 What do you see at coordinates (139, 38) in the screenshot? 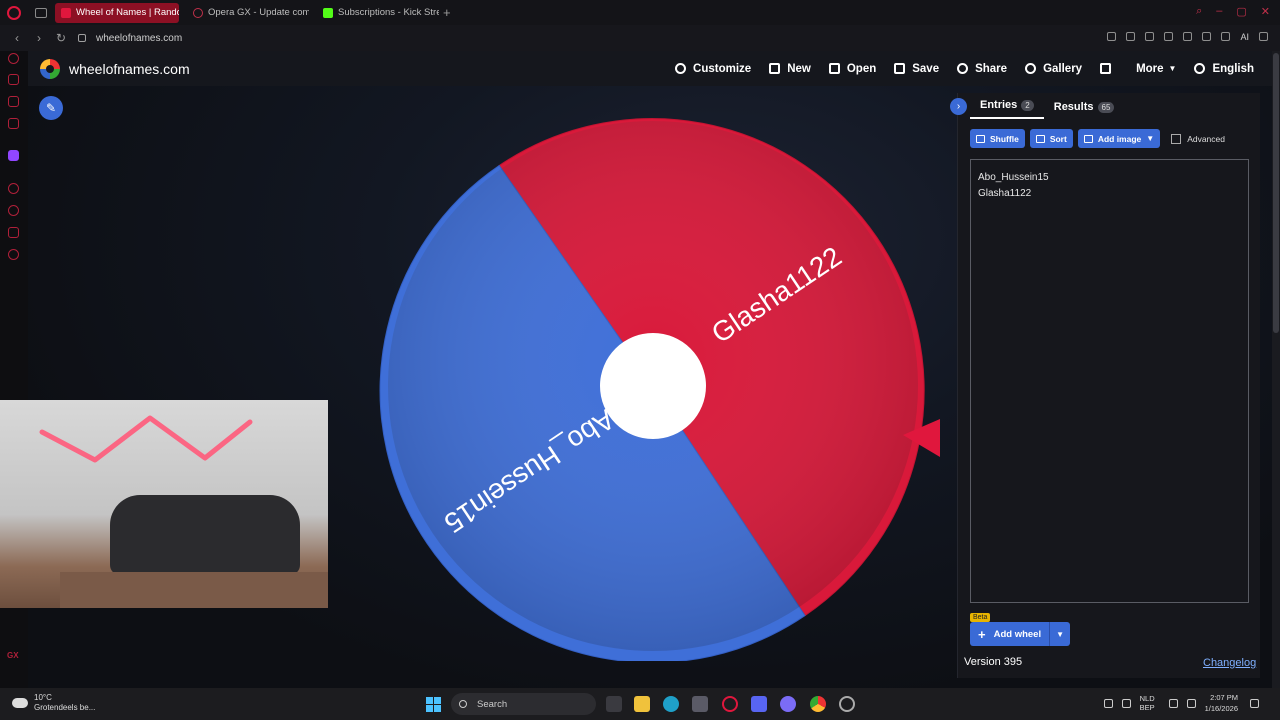
I see `url-field: wheelofnames.com` at bounding box center [139, 38].